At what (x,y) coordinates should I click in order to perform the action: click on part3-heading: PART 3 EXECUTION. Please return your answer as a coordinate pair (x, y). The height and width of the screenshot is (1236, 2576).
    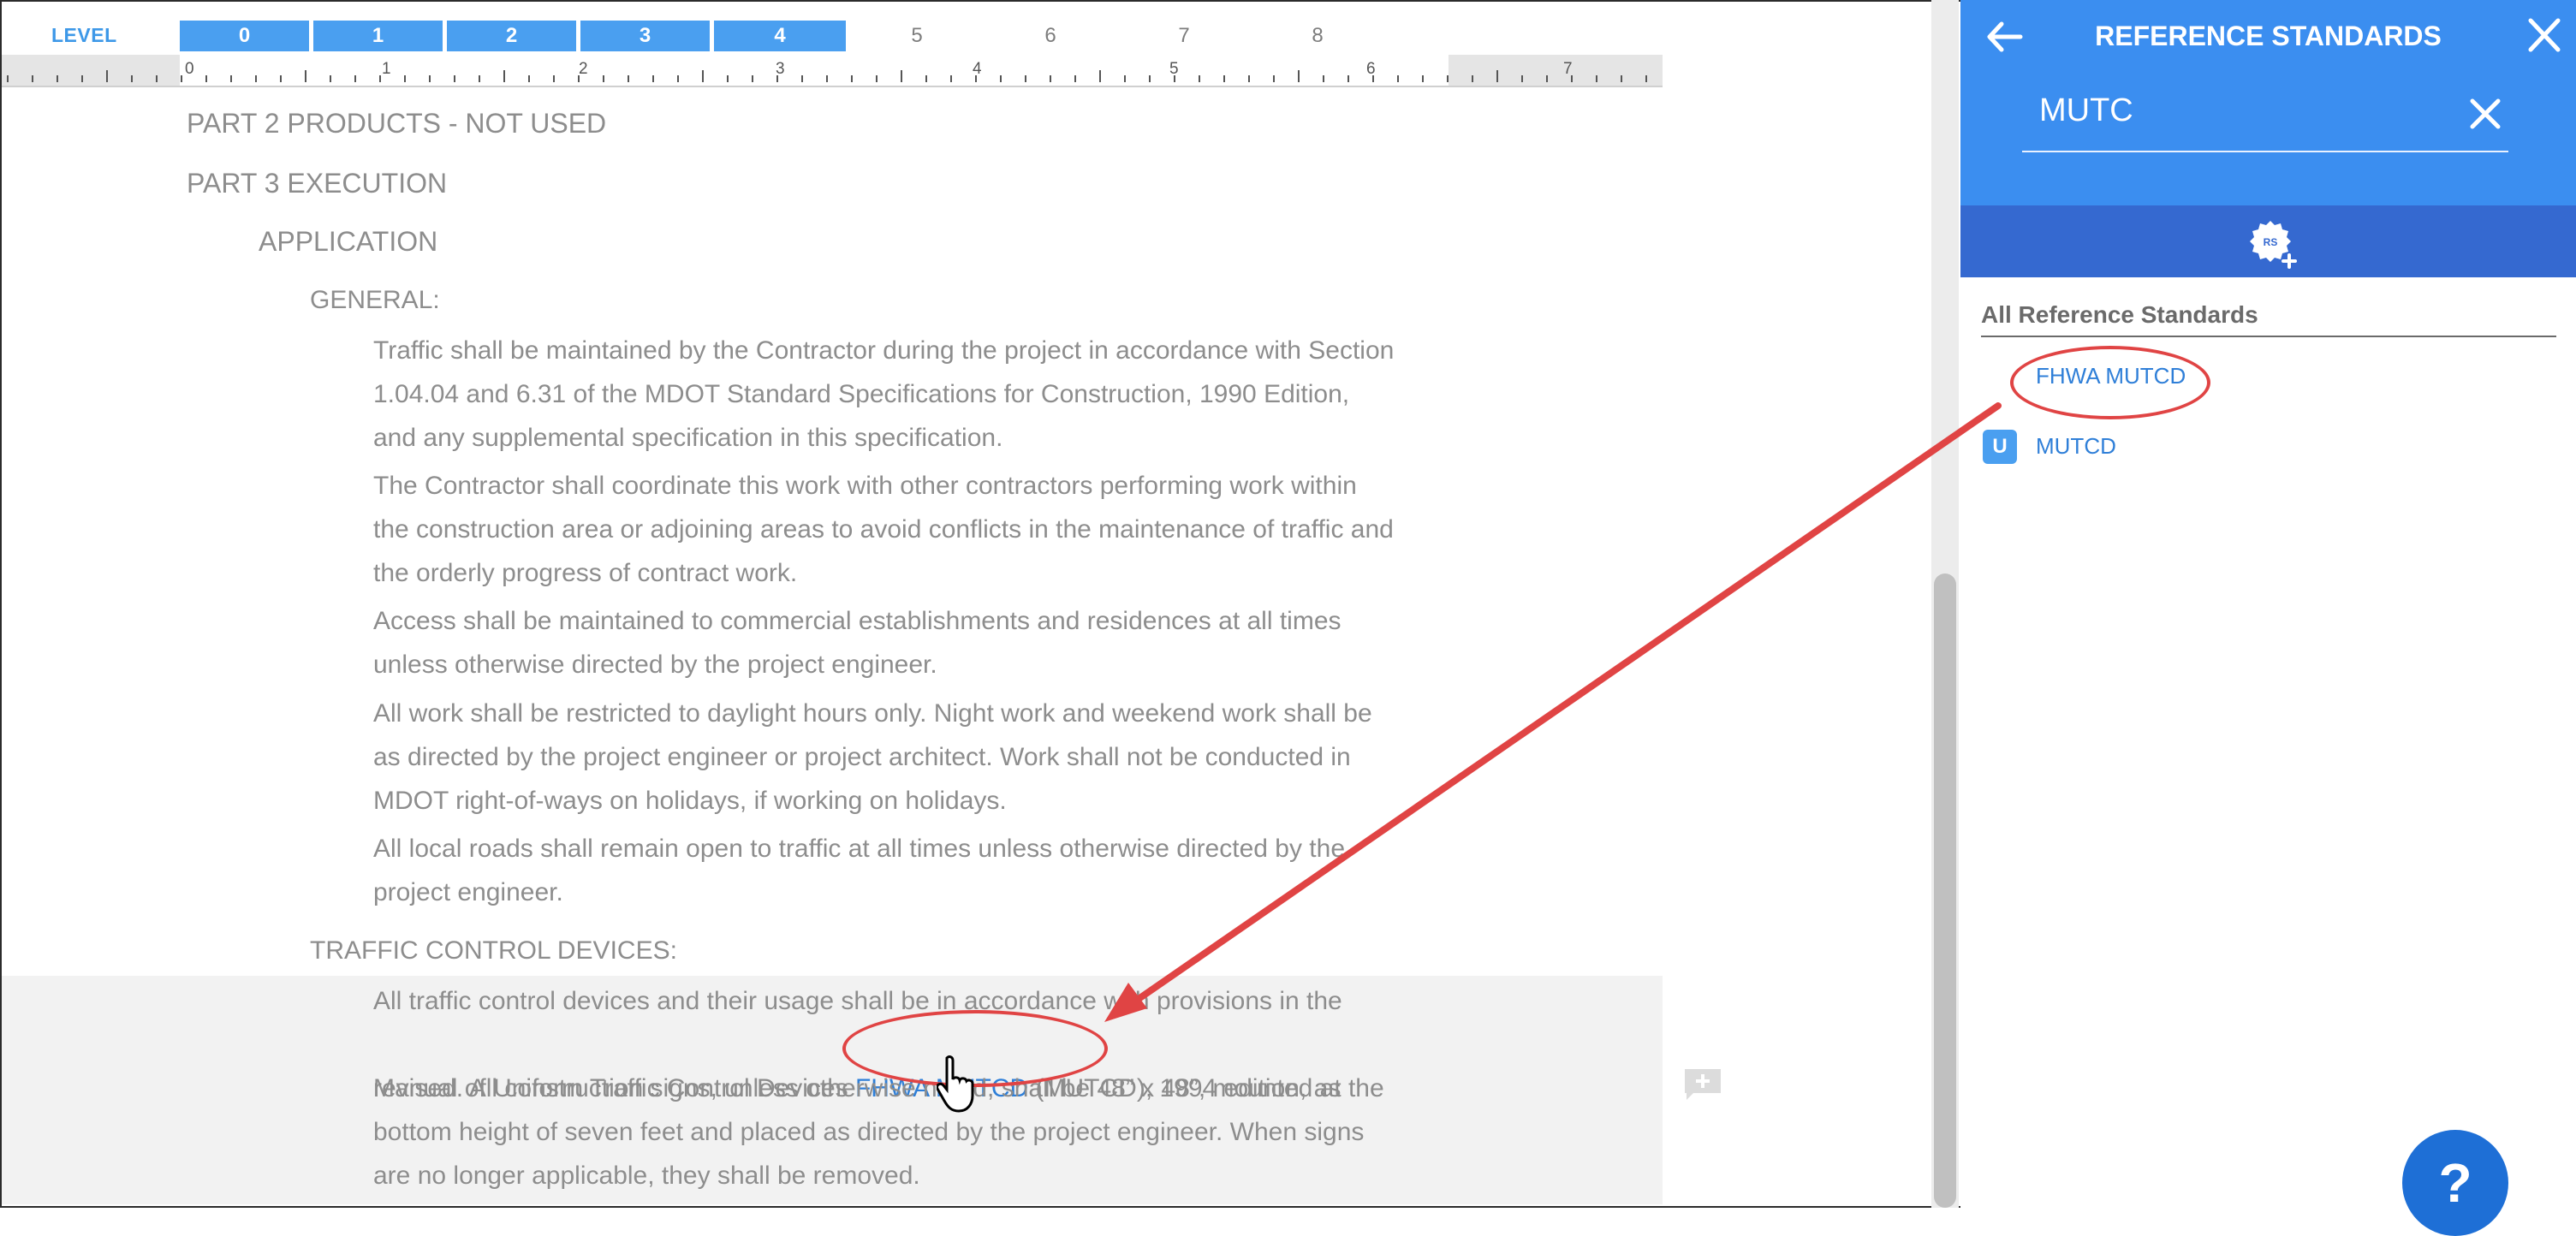
    Looking at the image, I should click on (317, 183).